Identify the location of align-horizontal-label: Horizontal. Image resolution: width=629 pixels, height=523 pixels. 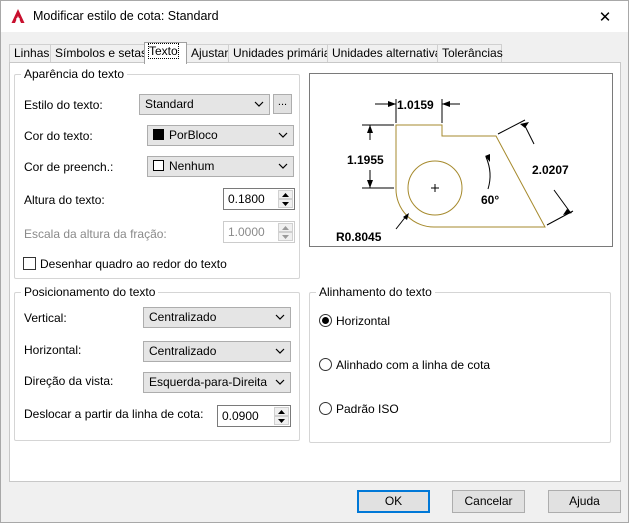
(363, 321).